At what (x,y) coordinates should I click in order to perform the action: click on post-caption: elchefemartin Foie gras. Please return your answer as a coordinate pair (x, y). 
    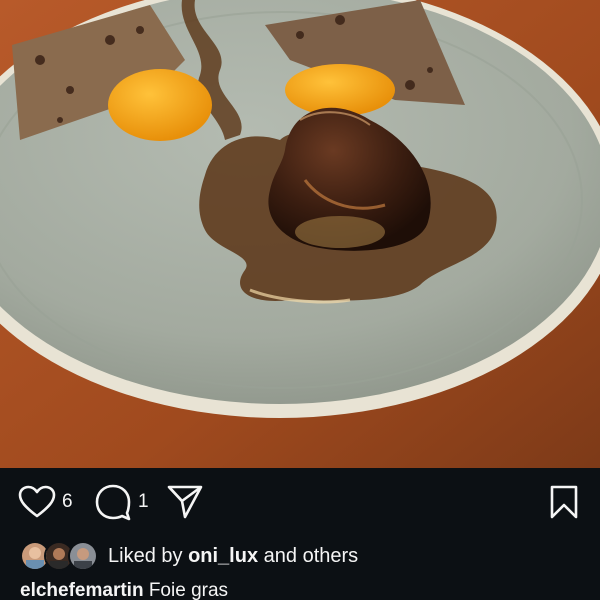
    Looking at the image, I should click on (124, 590).